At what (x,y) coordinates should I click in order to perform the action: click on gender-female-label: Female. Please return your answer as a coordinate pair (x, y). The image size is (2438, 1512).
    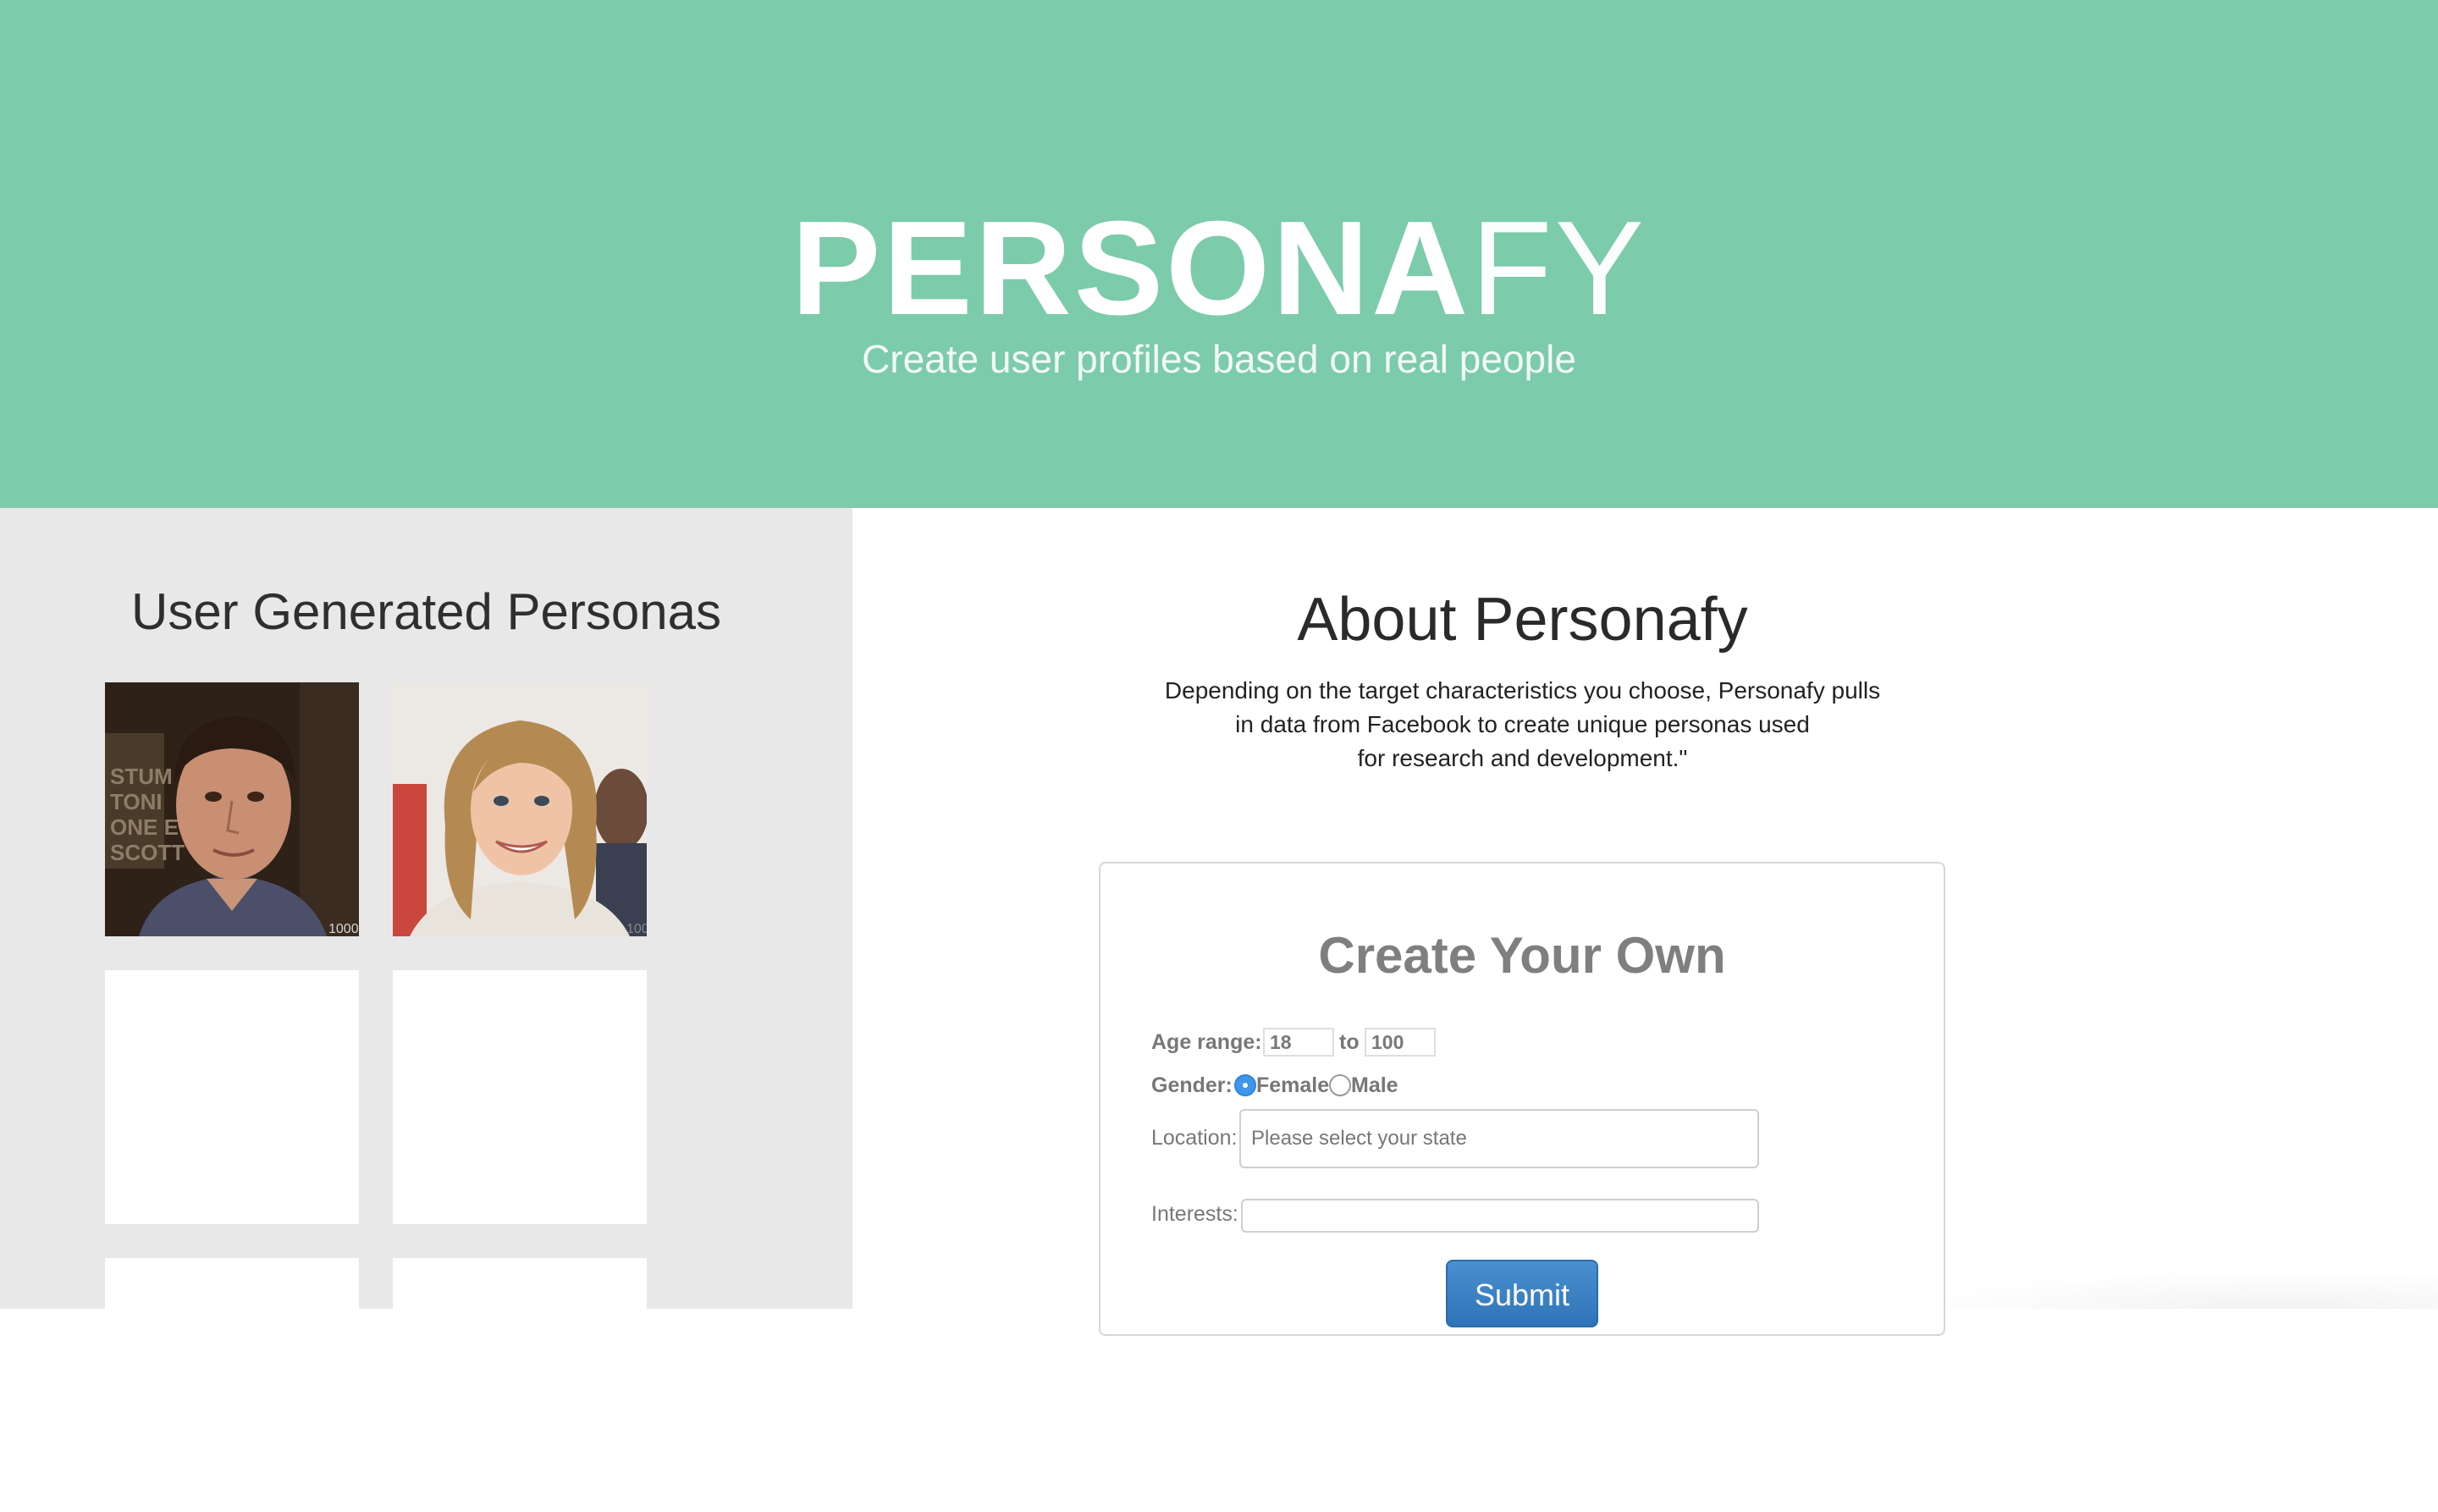
    Looking at the image, I should click on (1292, 1085).